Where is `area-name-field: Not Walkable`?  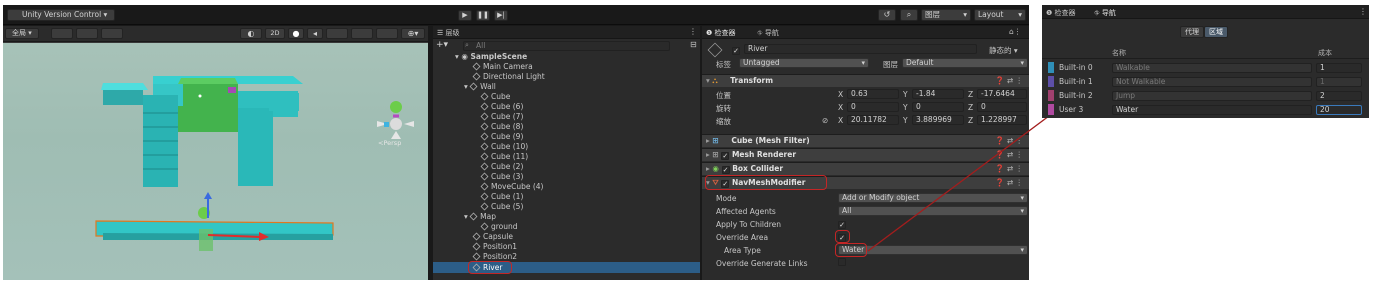 area-name-field: Not Walkable is located at coordinates (1212, 82).